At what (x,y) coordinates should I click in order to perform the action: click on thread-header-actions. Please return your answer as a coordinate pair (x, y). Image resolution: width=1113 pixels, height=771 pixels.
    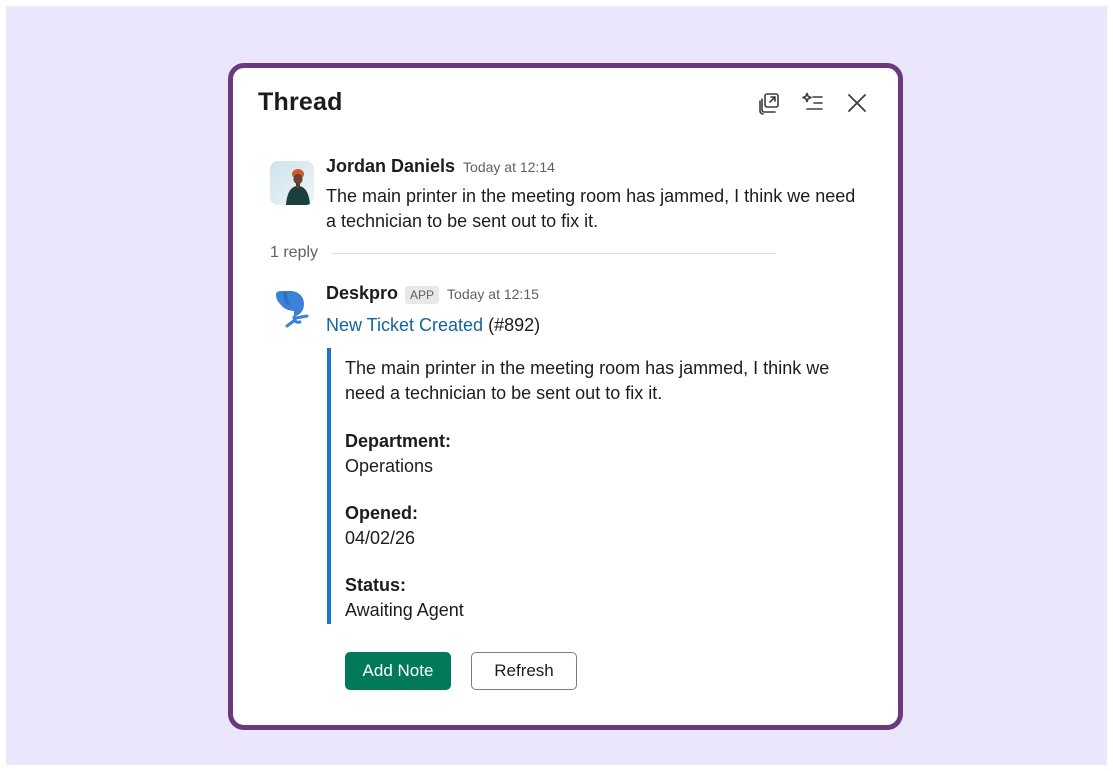
    Looking at the image, I should click on (804, 103).